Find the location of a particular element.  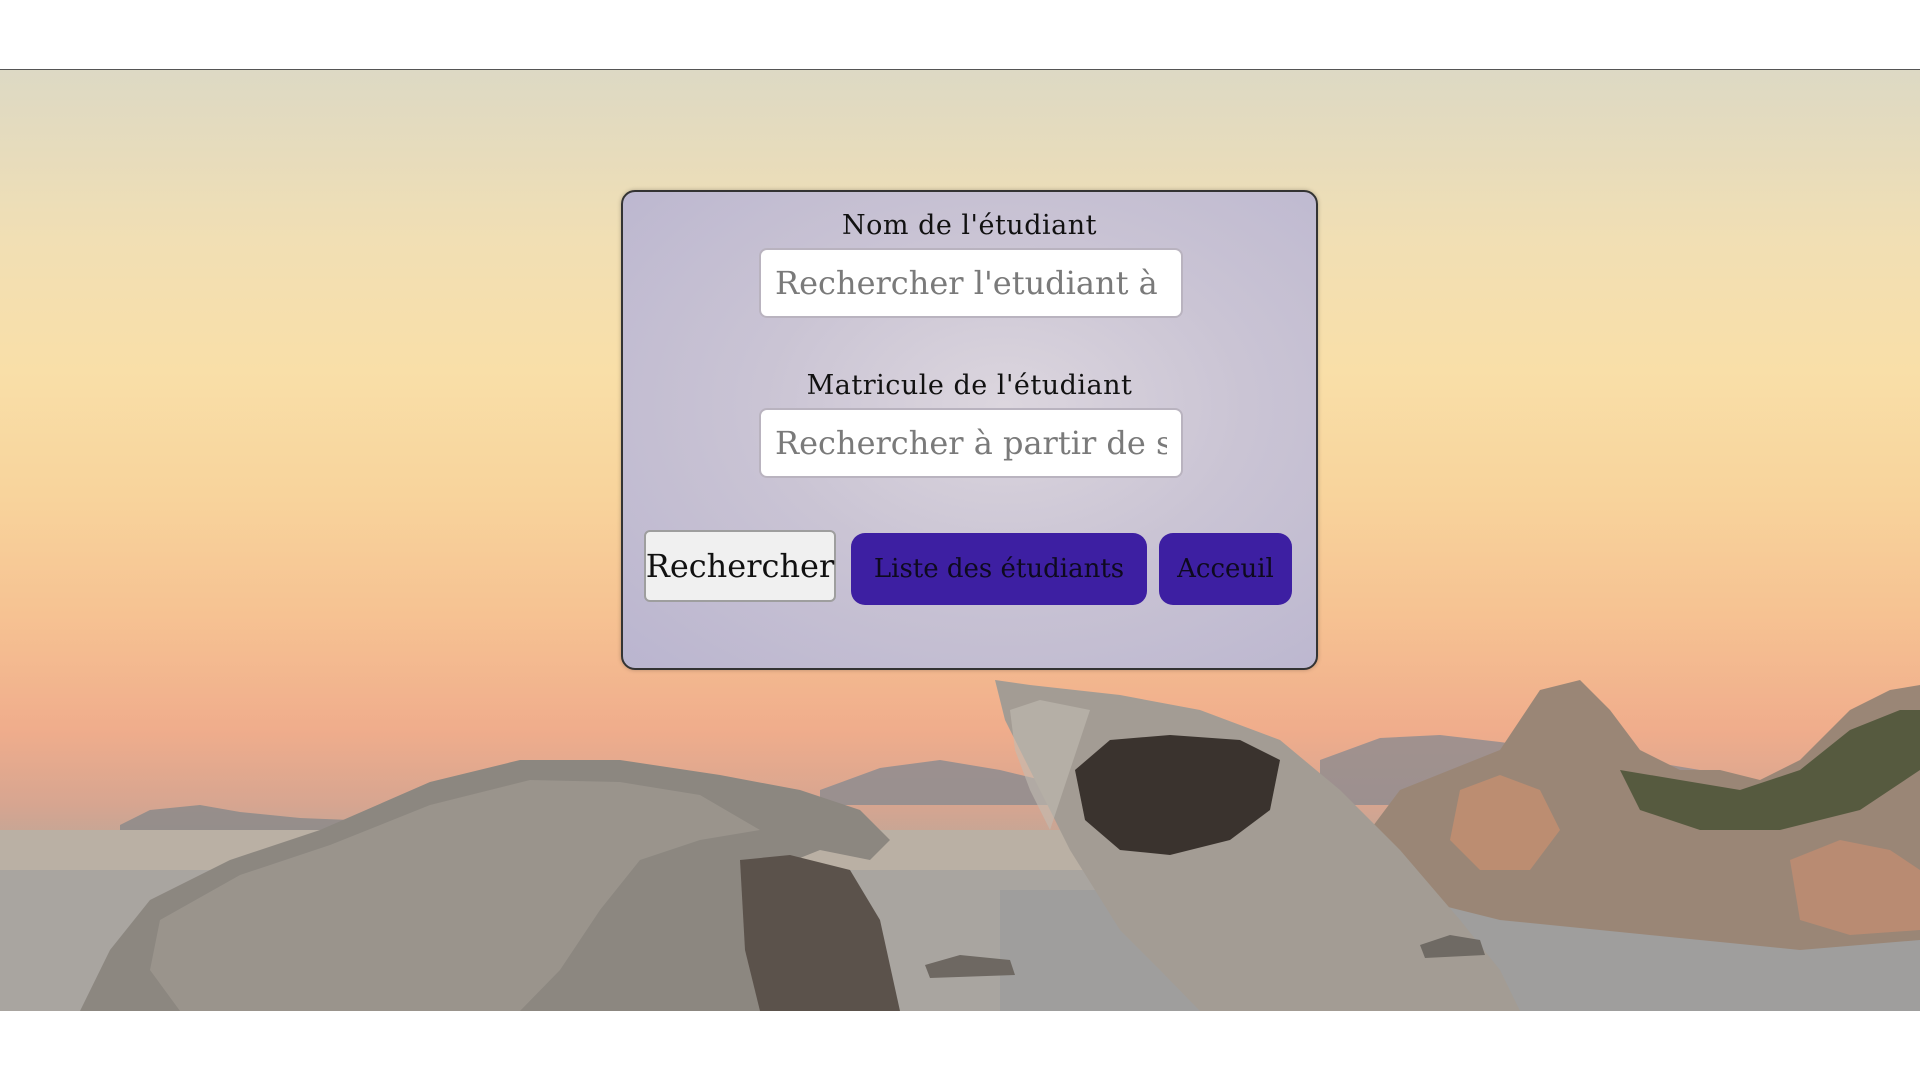

search-button: Rechercher is located at coordinates (740, 566).